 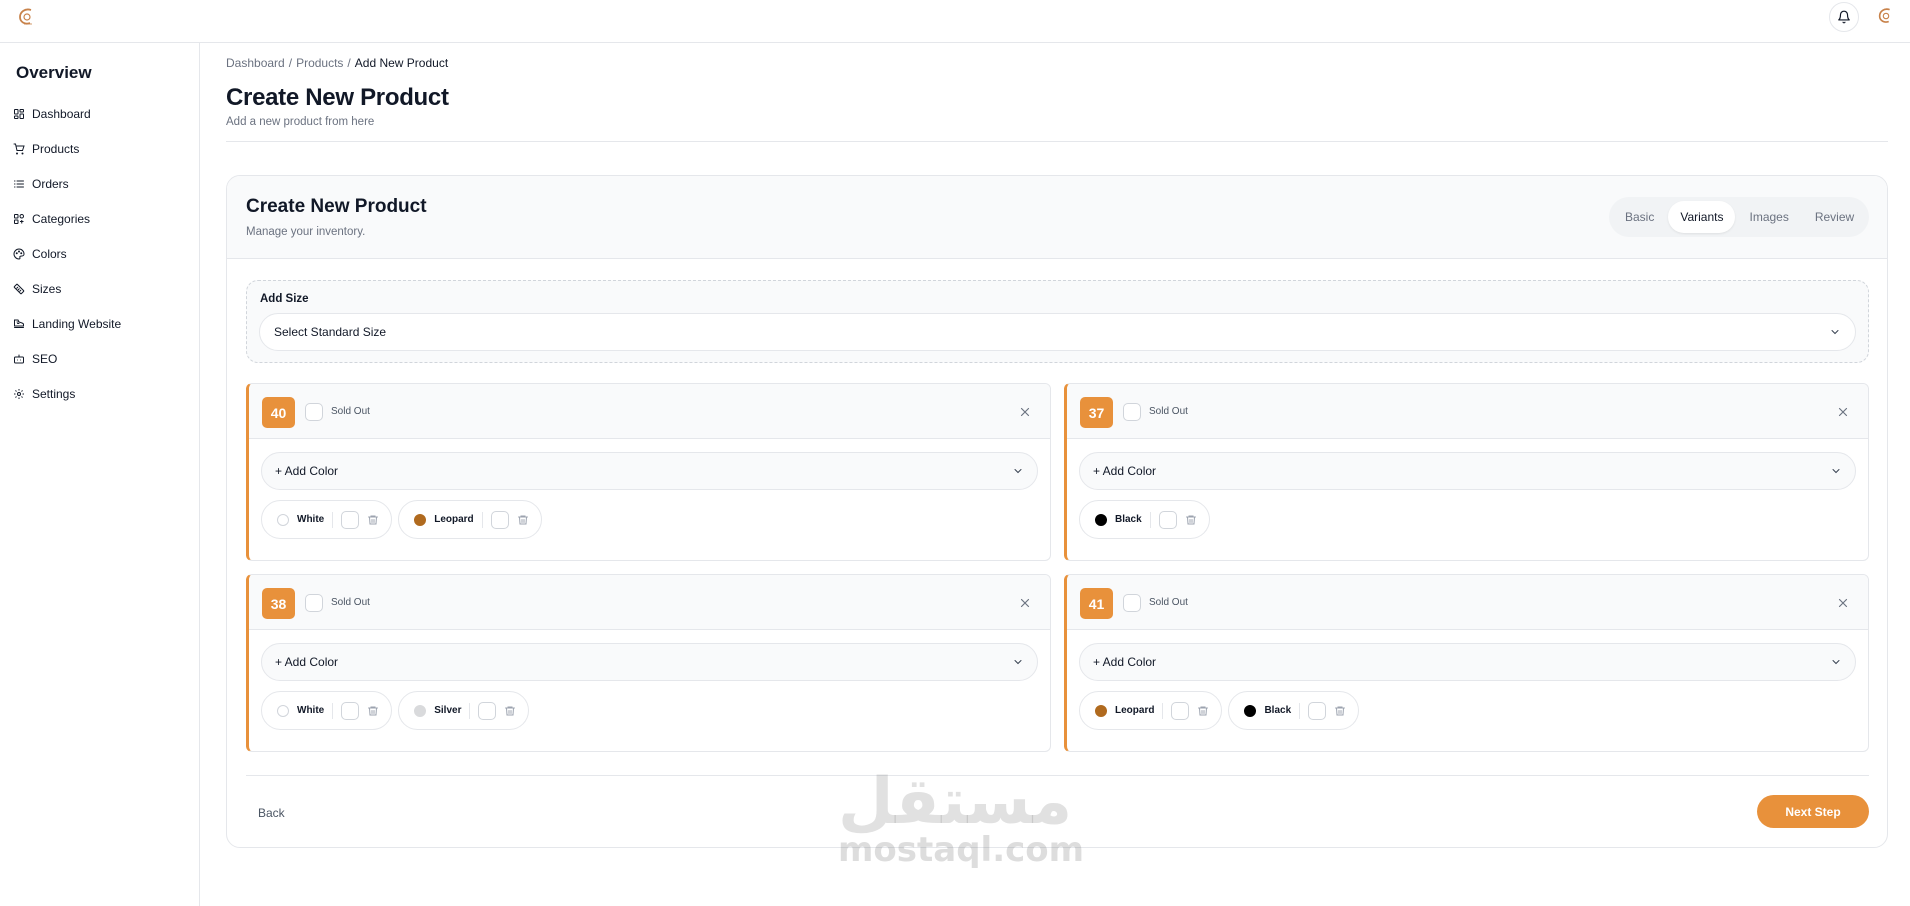 I want to click on back-button: Back, so click(x=271, y=813).